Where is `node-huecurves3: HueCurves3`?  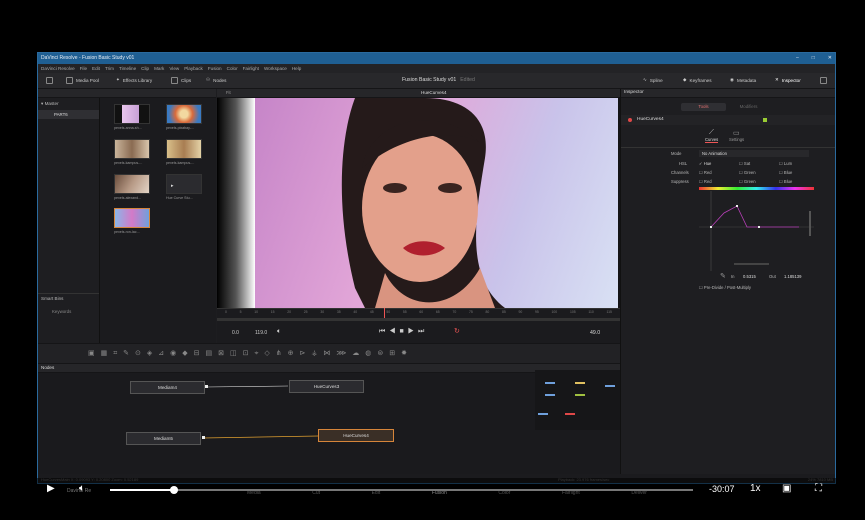 node-huecurves3: HueCurves3 is located at coordinates (326, 386).